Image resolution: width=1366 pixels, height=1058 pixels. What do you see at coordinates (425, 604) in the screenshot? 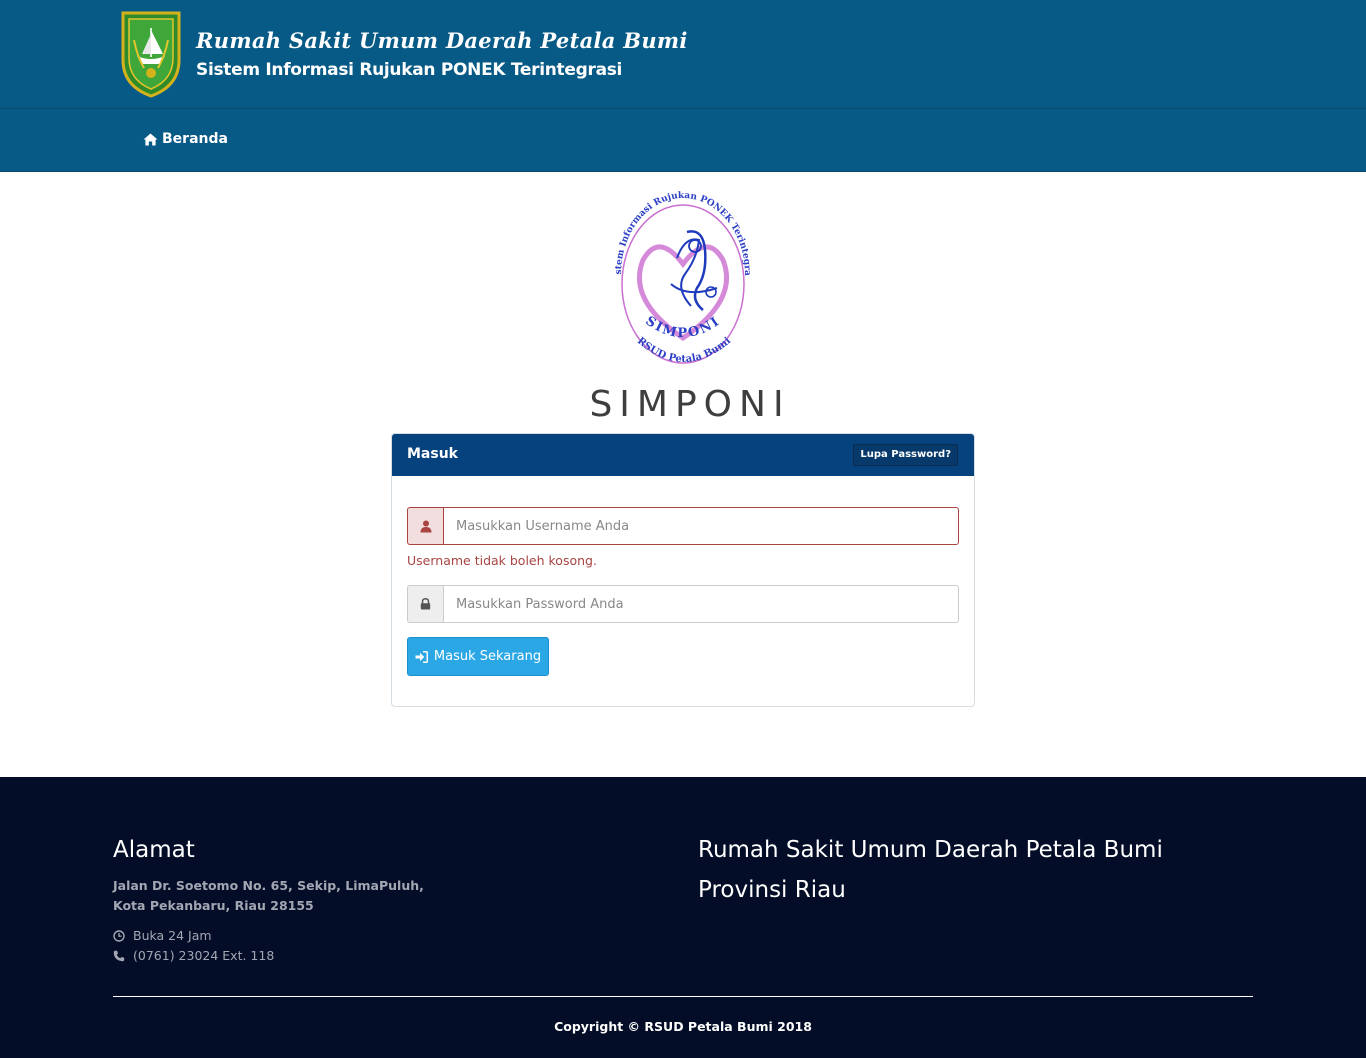
I see `lock-icon` at bounding box center [425, 604].